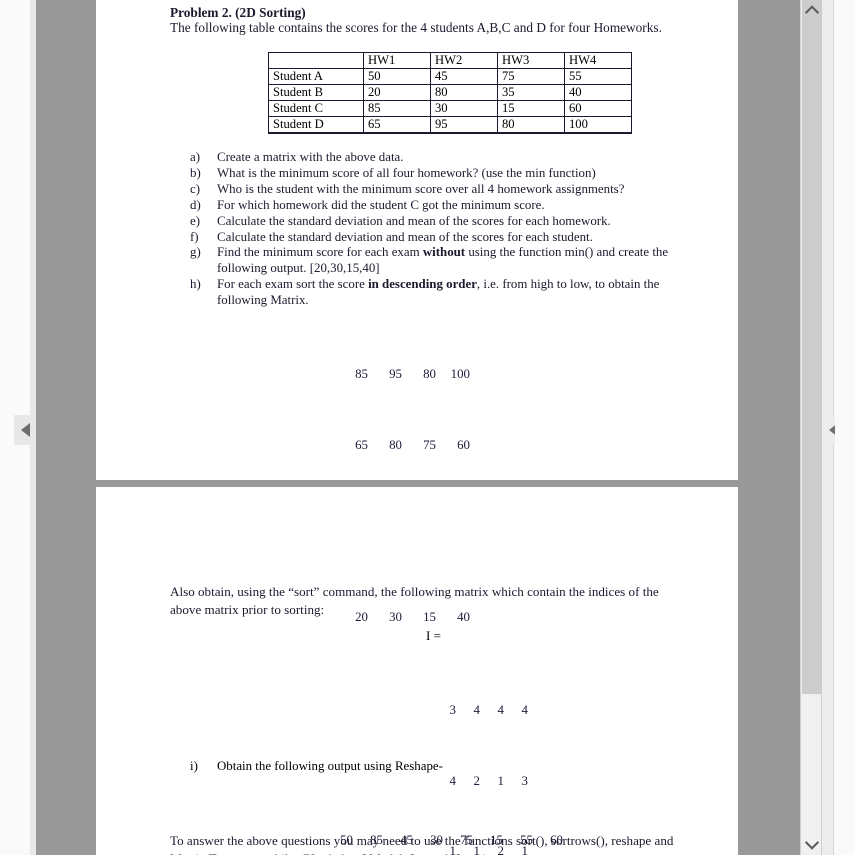  What do you see at coordinates (195, 188) in the screenshot?
I see `list-marker: c)` at bounding box center [195, 188].